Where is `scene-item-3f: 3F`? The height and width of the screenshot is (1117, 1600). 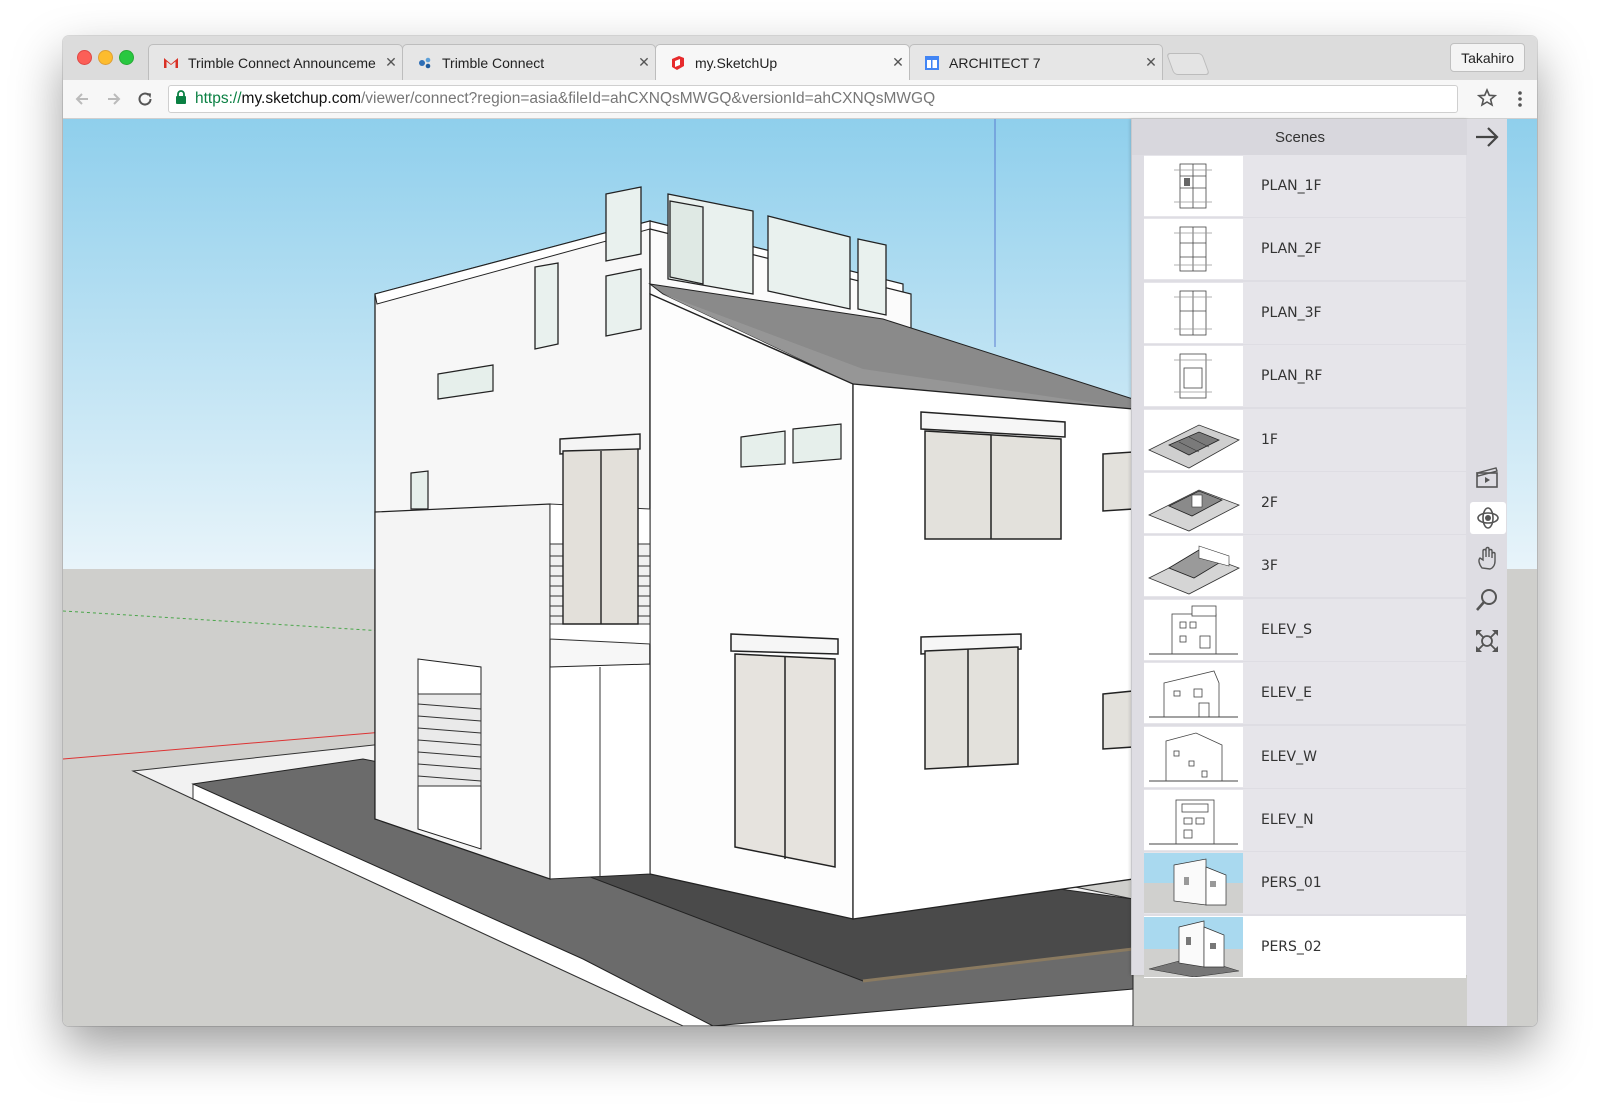
scene-item-3f: 3F is located at coordinates (1305, 566).